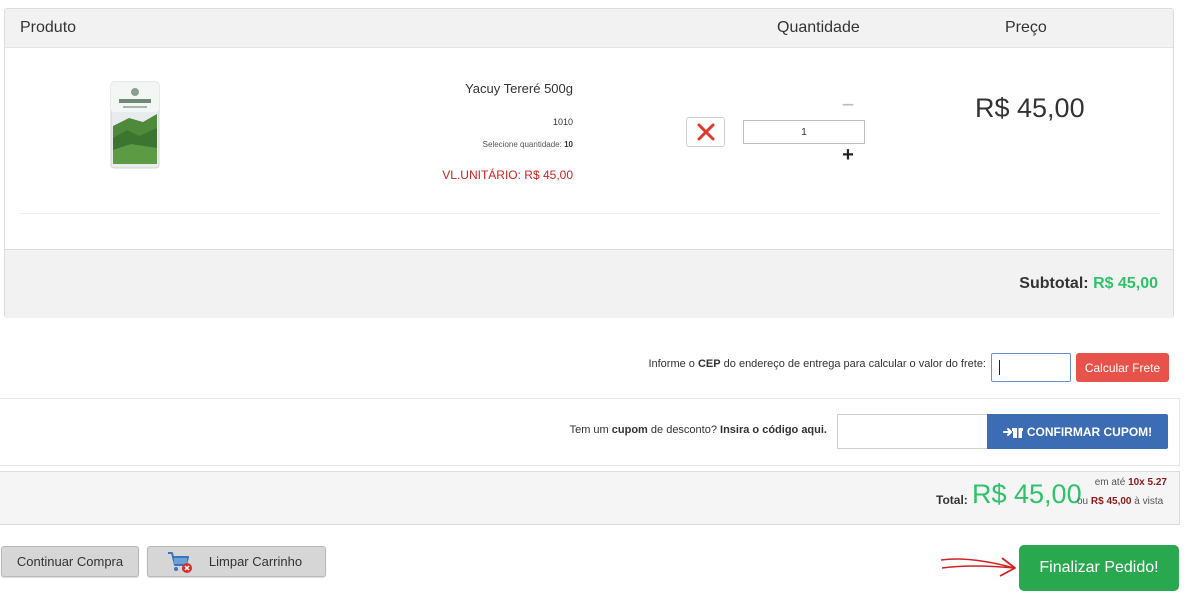  What do you see at coordinates (1125, 283) in the screenshot?
I see `subtotal-value: R$ 45,00` at bounding box center [1125, 283].